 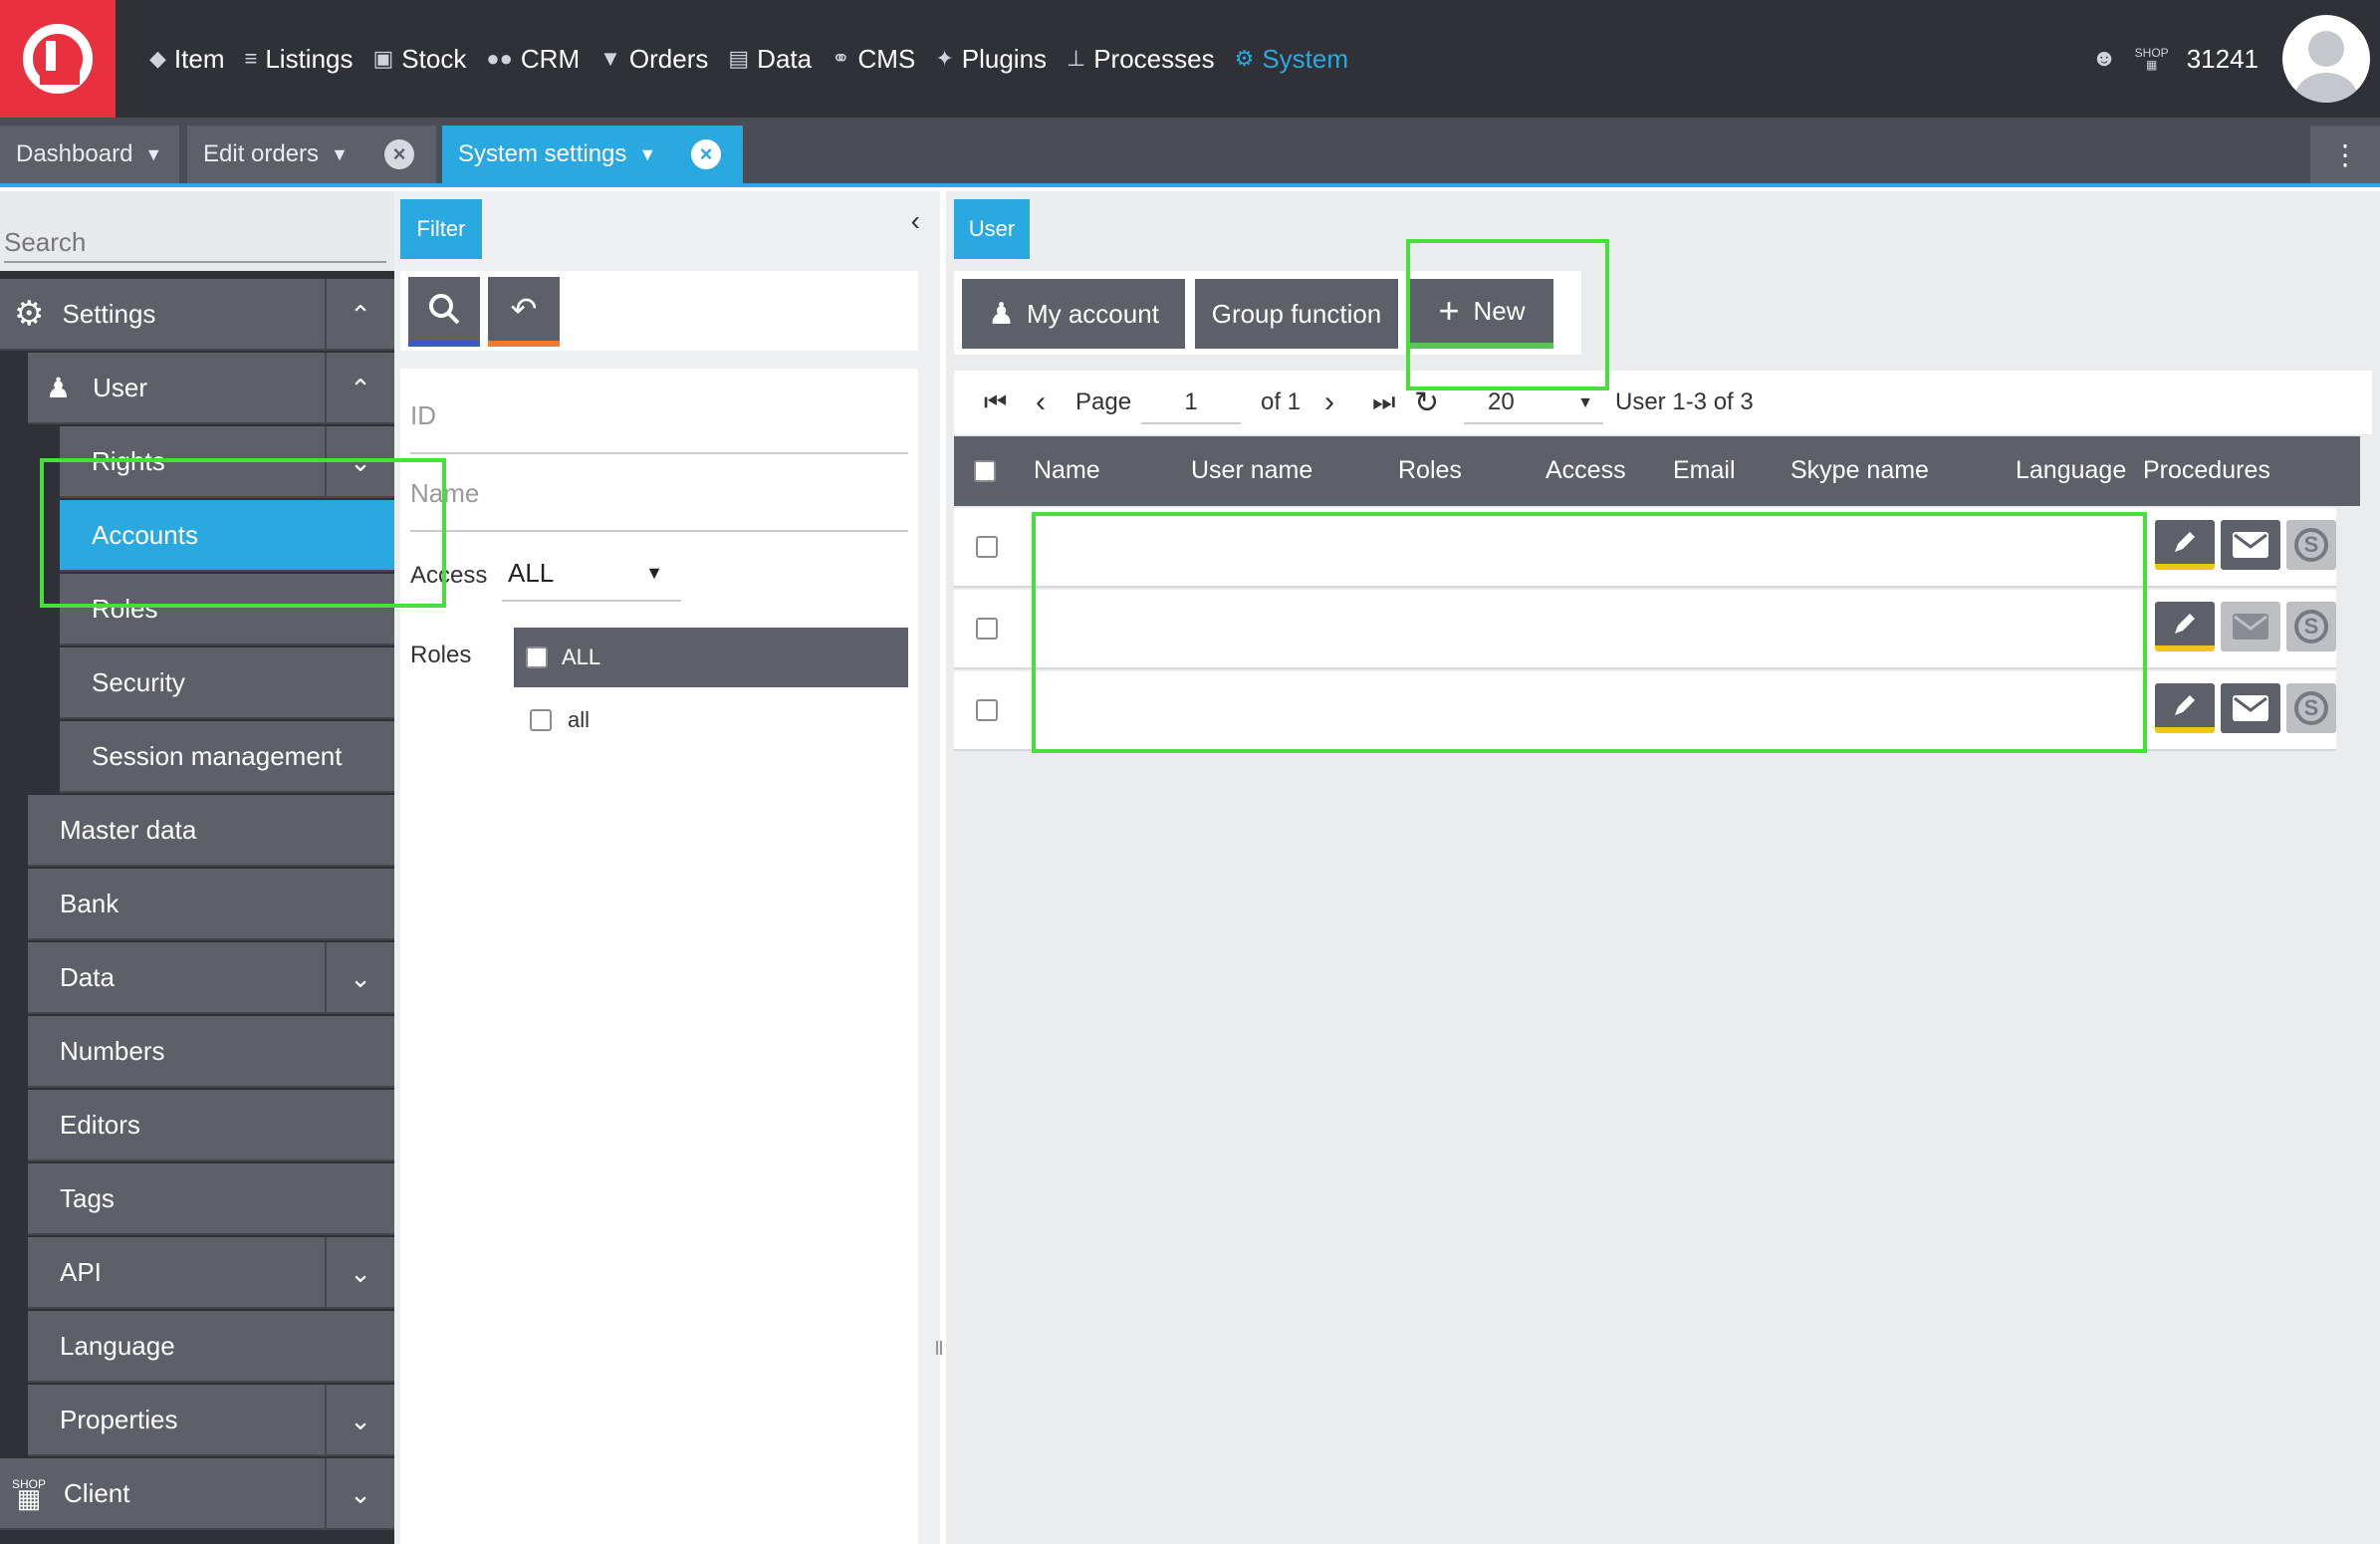 I want to click on sidebar-item-api: API ⌄, so click(x=211, y=1273).